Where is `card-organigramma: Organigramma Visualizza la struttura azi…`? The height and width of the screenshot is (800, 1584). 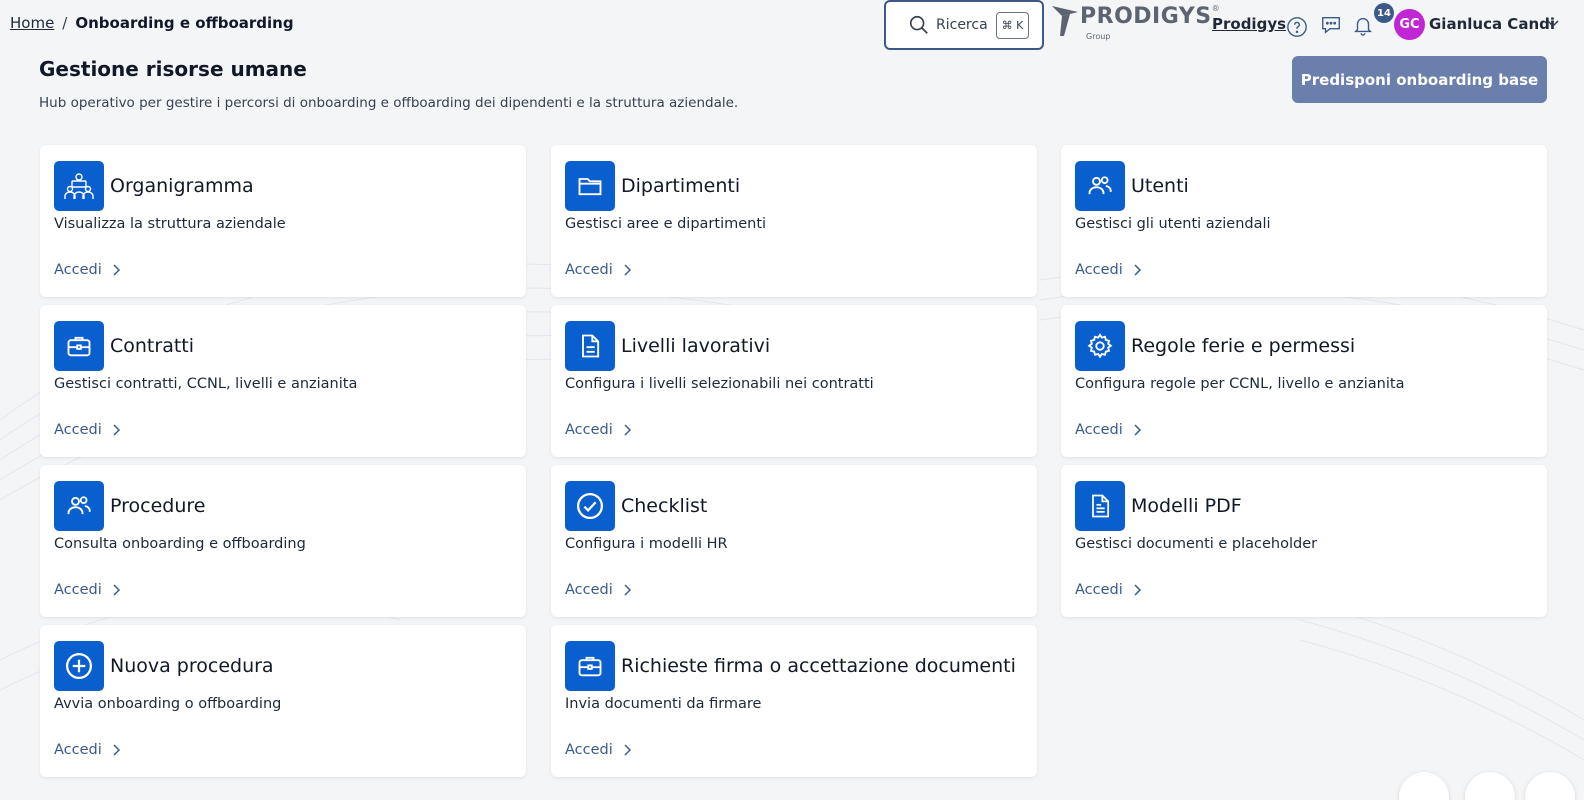
card-organigramma: Organigramma Visualizza la struttura azi… is located at coordinates (283, 221).